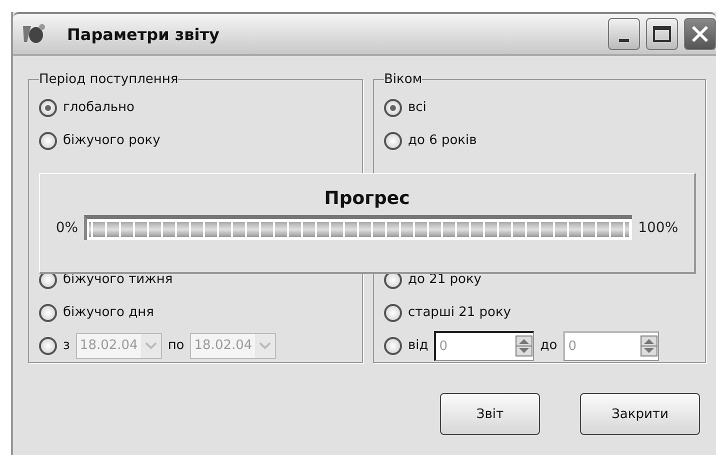 This screenshot has height=455, width=716. Describe the element at coordinates (108, 312) in the screenshot. I see `option-label: біжучого дня` at that location.